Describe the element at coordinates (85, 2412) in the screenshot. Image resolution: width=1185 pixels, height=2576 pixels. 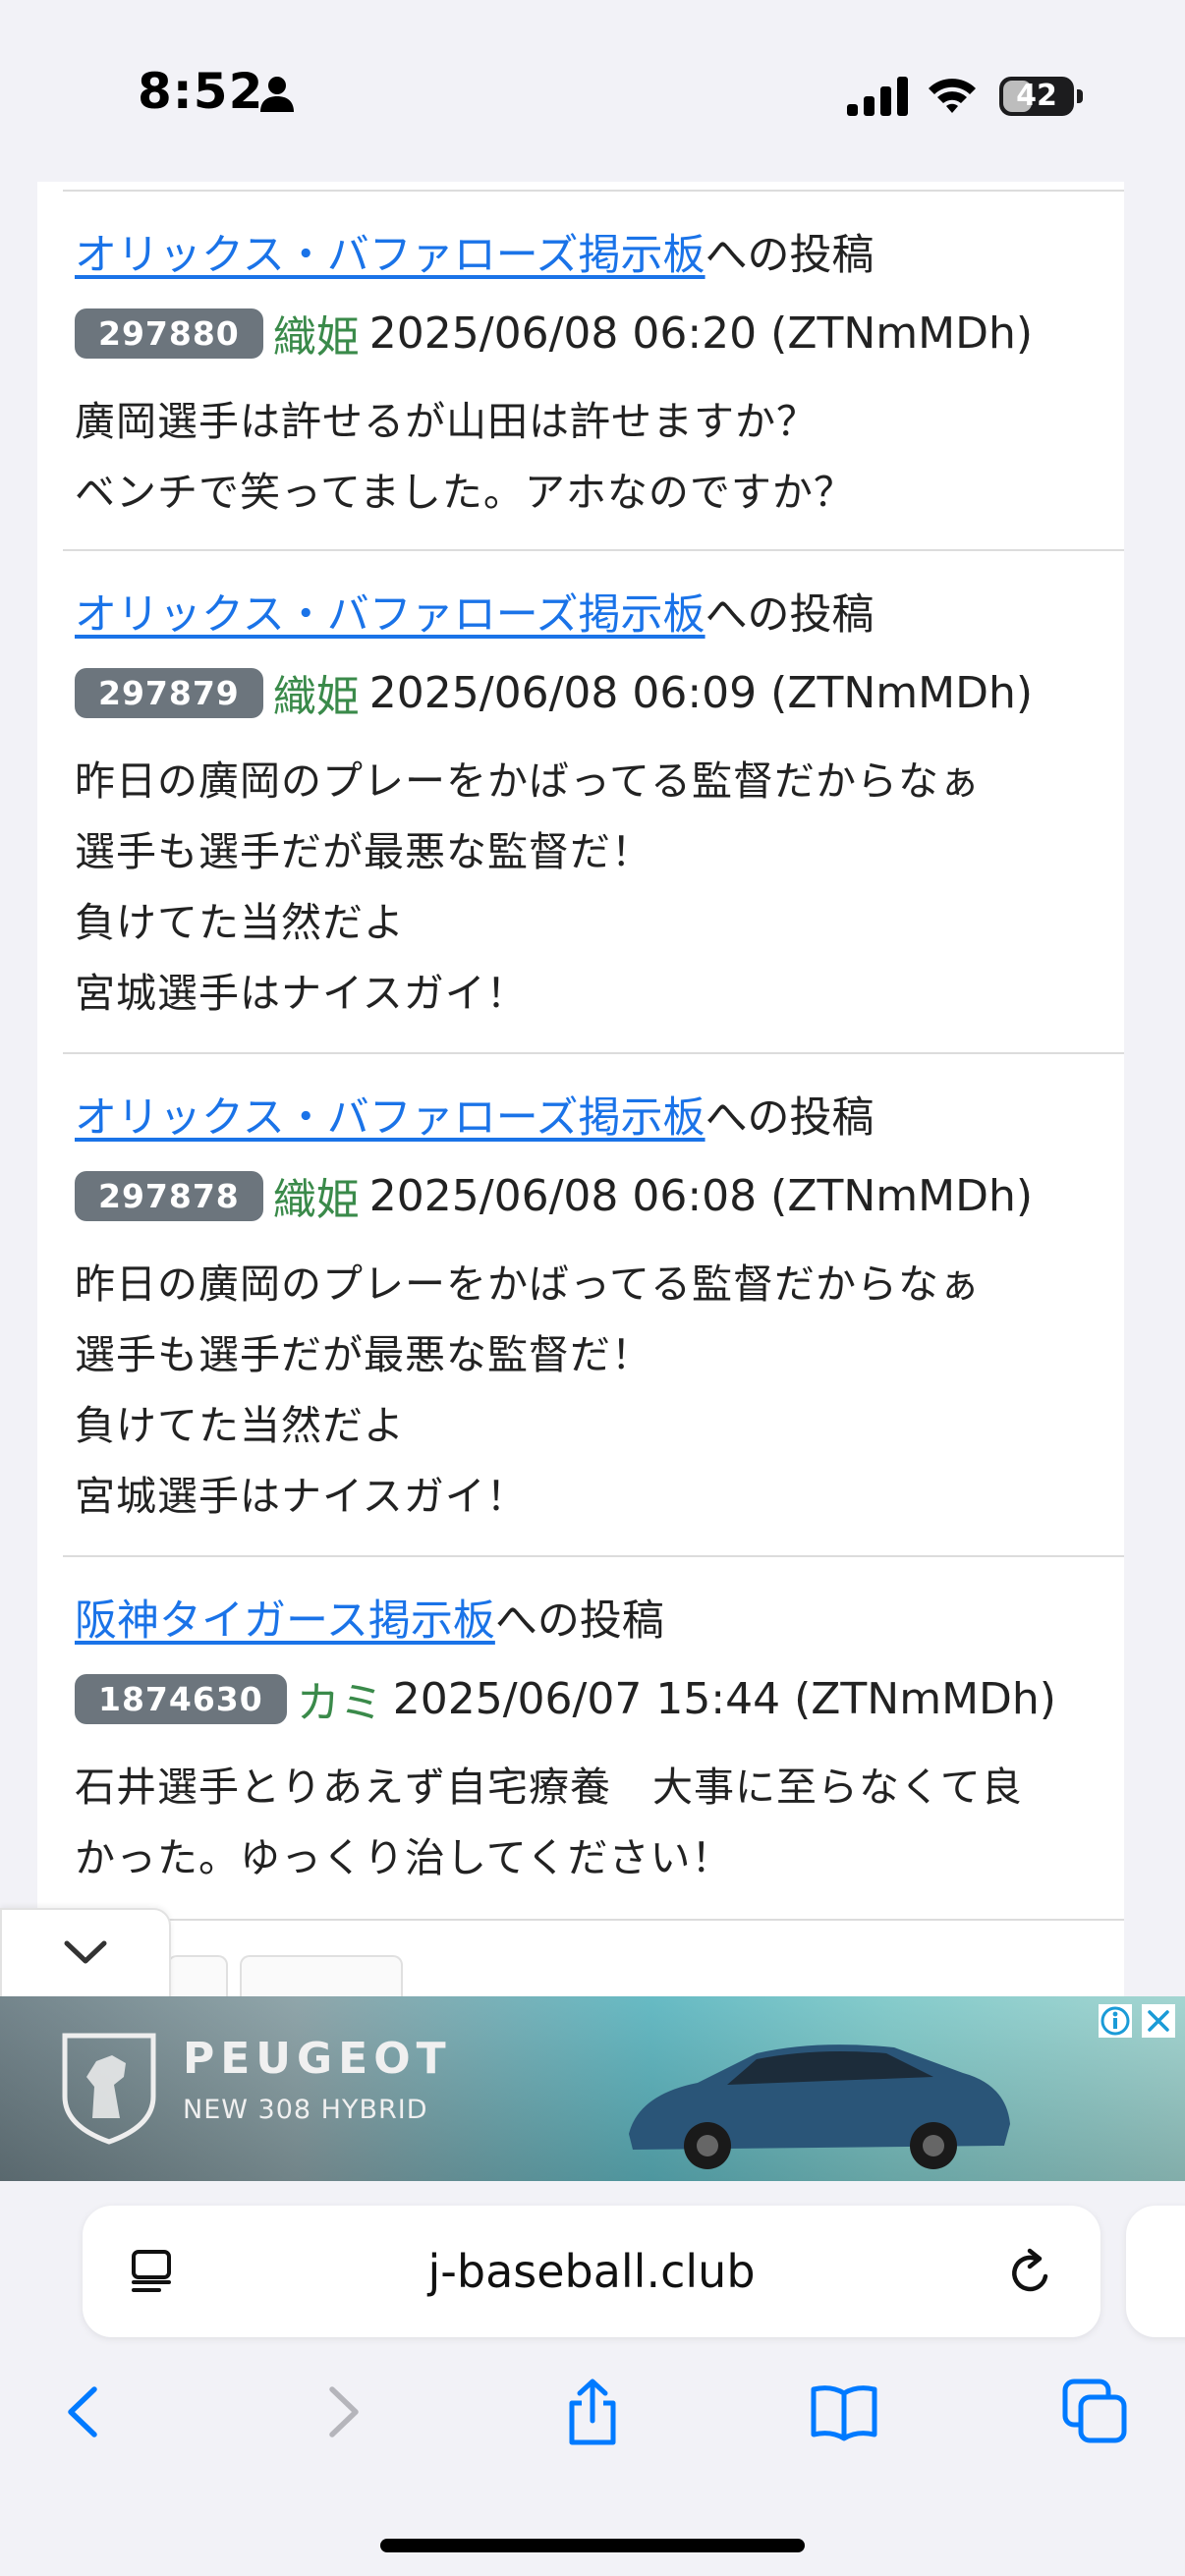
I see `back-icon` at that location.